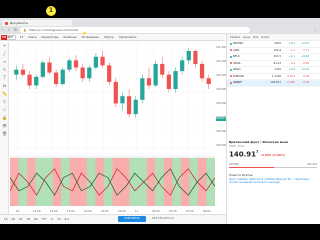 Image resolution: width=320 pixels, height=240 pixels. I want to click on fib-icon: ≡, so click(4, 62).